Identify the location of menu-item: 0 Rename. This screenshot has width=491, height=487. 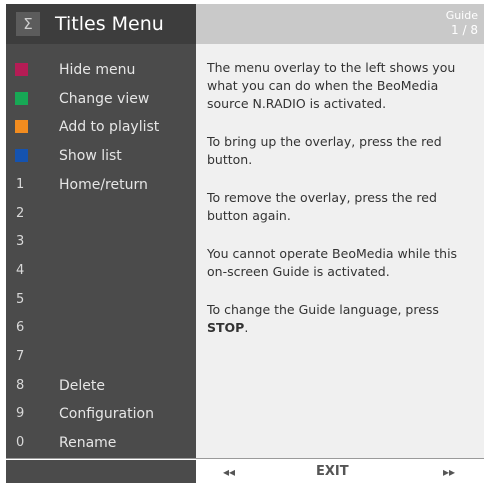
(101, 443).